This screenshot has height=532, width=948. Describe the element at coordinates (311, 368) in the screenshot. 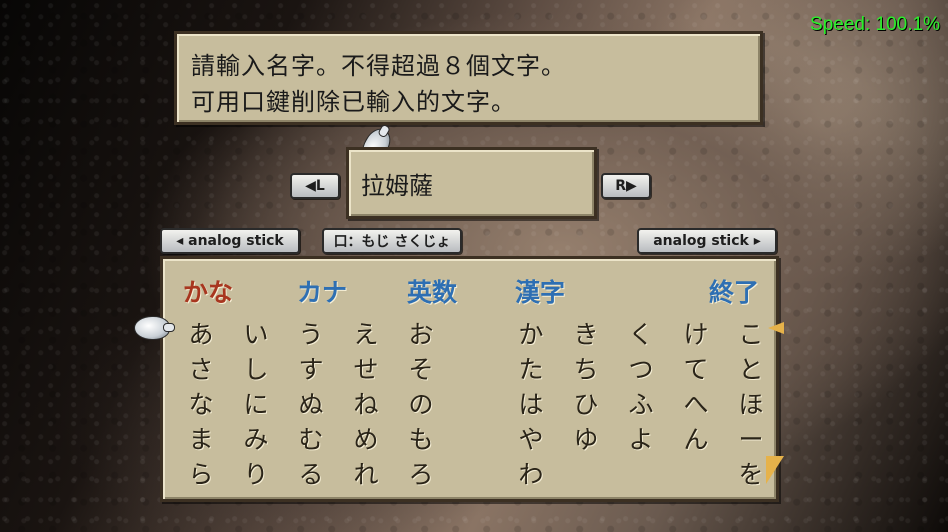

I see `kana-key: す` at that location.